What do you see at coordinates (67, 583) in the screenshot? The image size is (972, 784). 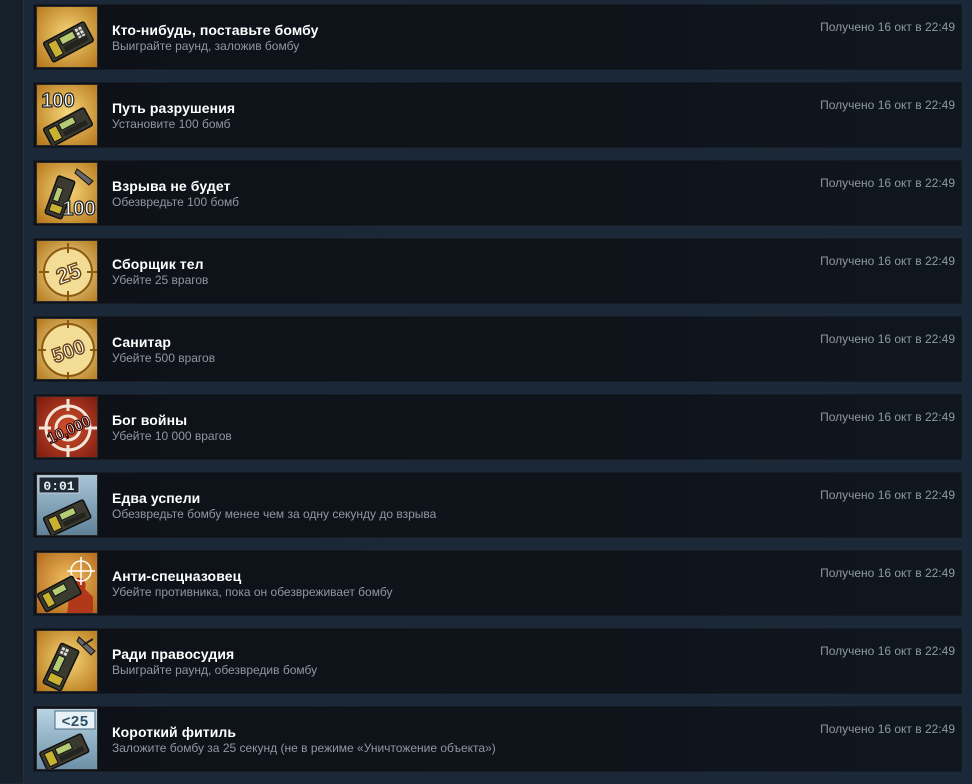 I see `bomb-crosshair-icon` at bounding box center [67, 583].